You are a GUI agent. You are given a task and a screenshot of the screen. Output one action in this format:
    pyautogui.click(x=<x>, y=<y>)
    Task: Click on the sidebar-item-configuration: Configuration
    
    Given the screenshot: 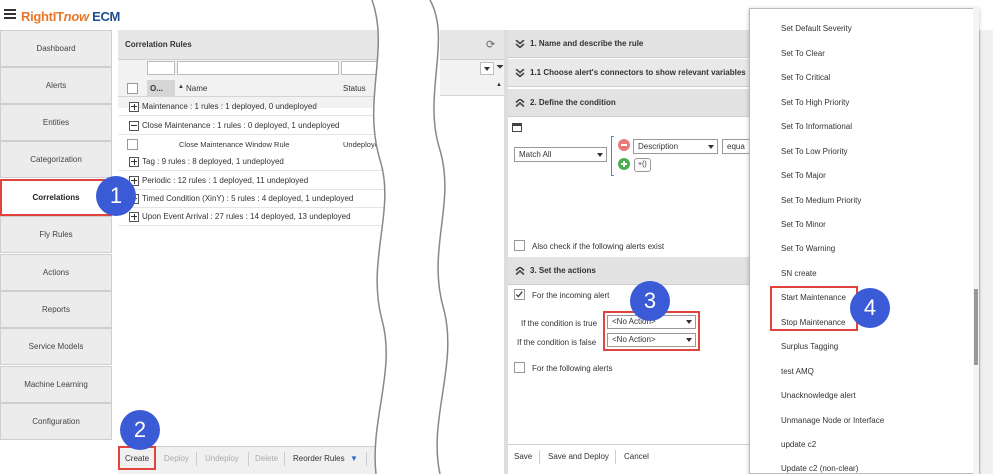 What is the action you would take?
    pyautogui.click(x=56, y=421)
    